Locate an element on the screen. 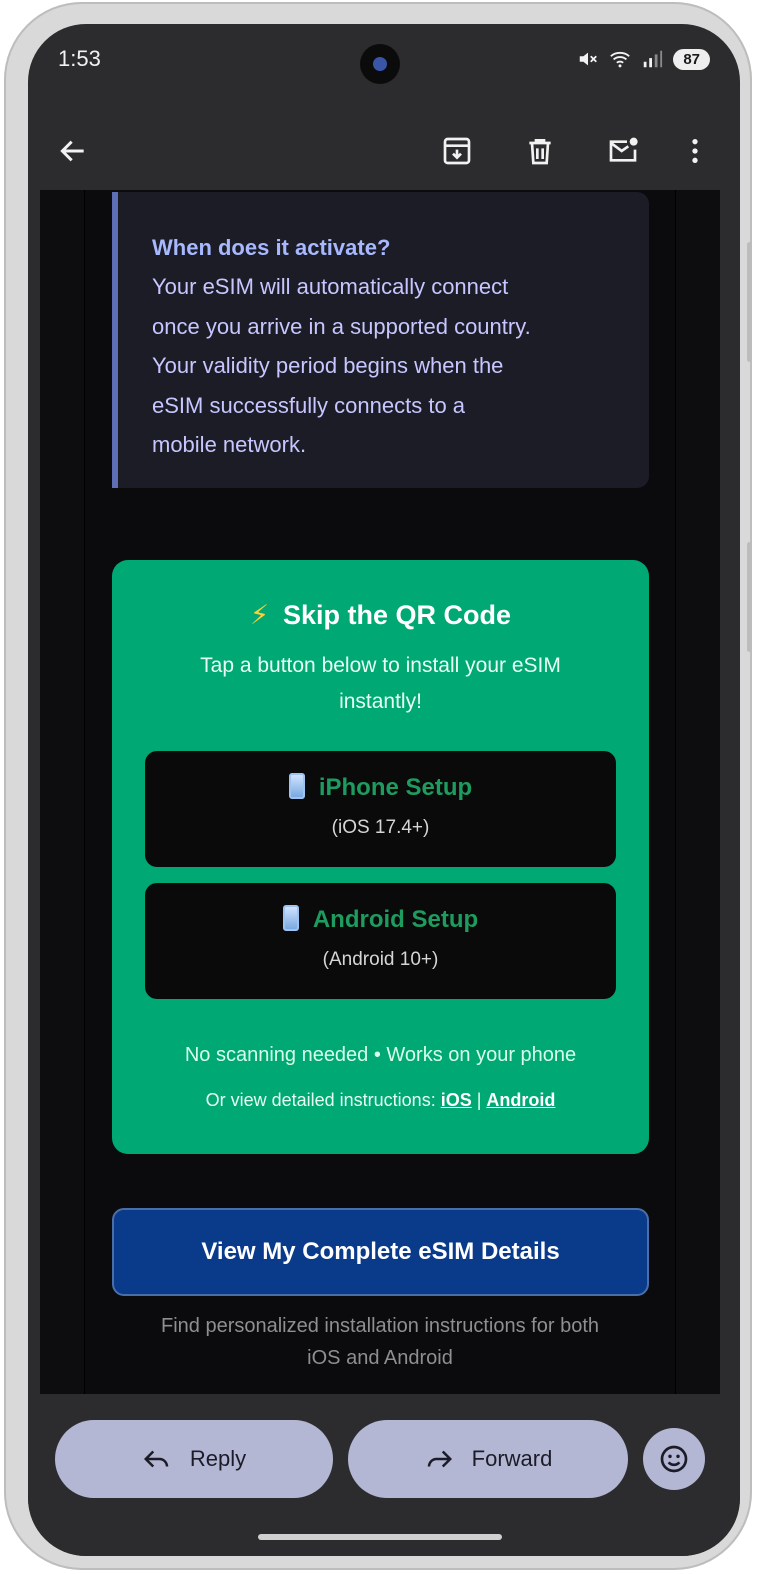 This screenshot has width=758, height=1574. activation-info-line: Your validity period begins when the is located at coordinates (328, 365).